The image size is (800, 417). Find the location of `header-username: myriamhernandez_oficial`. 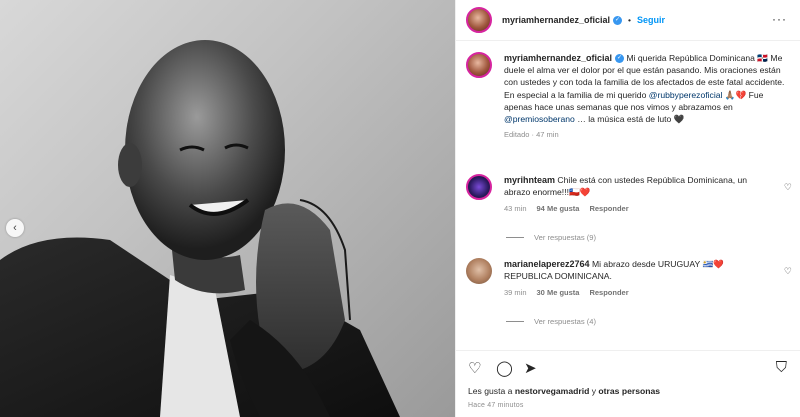

header-username: myriamhernandez_oficial is located at coordinates (556, 20).